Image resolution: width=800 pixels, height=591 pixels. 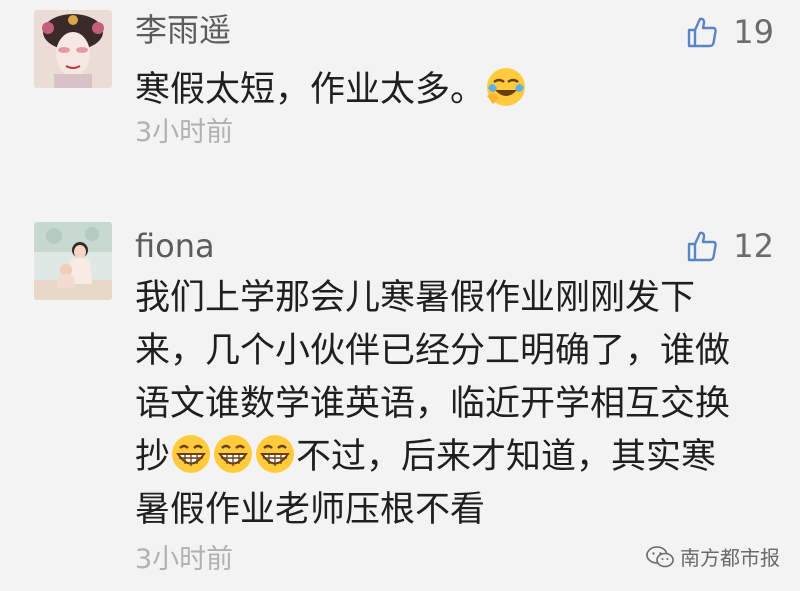 What do you see at coordinates (310, 510) in the screenshot?
I see `comment-text-line: 暑假作业老师压根不看` at bounding box center [310, 510].